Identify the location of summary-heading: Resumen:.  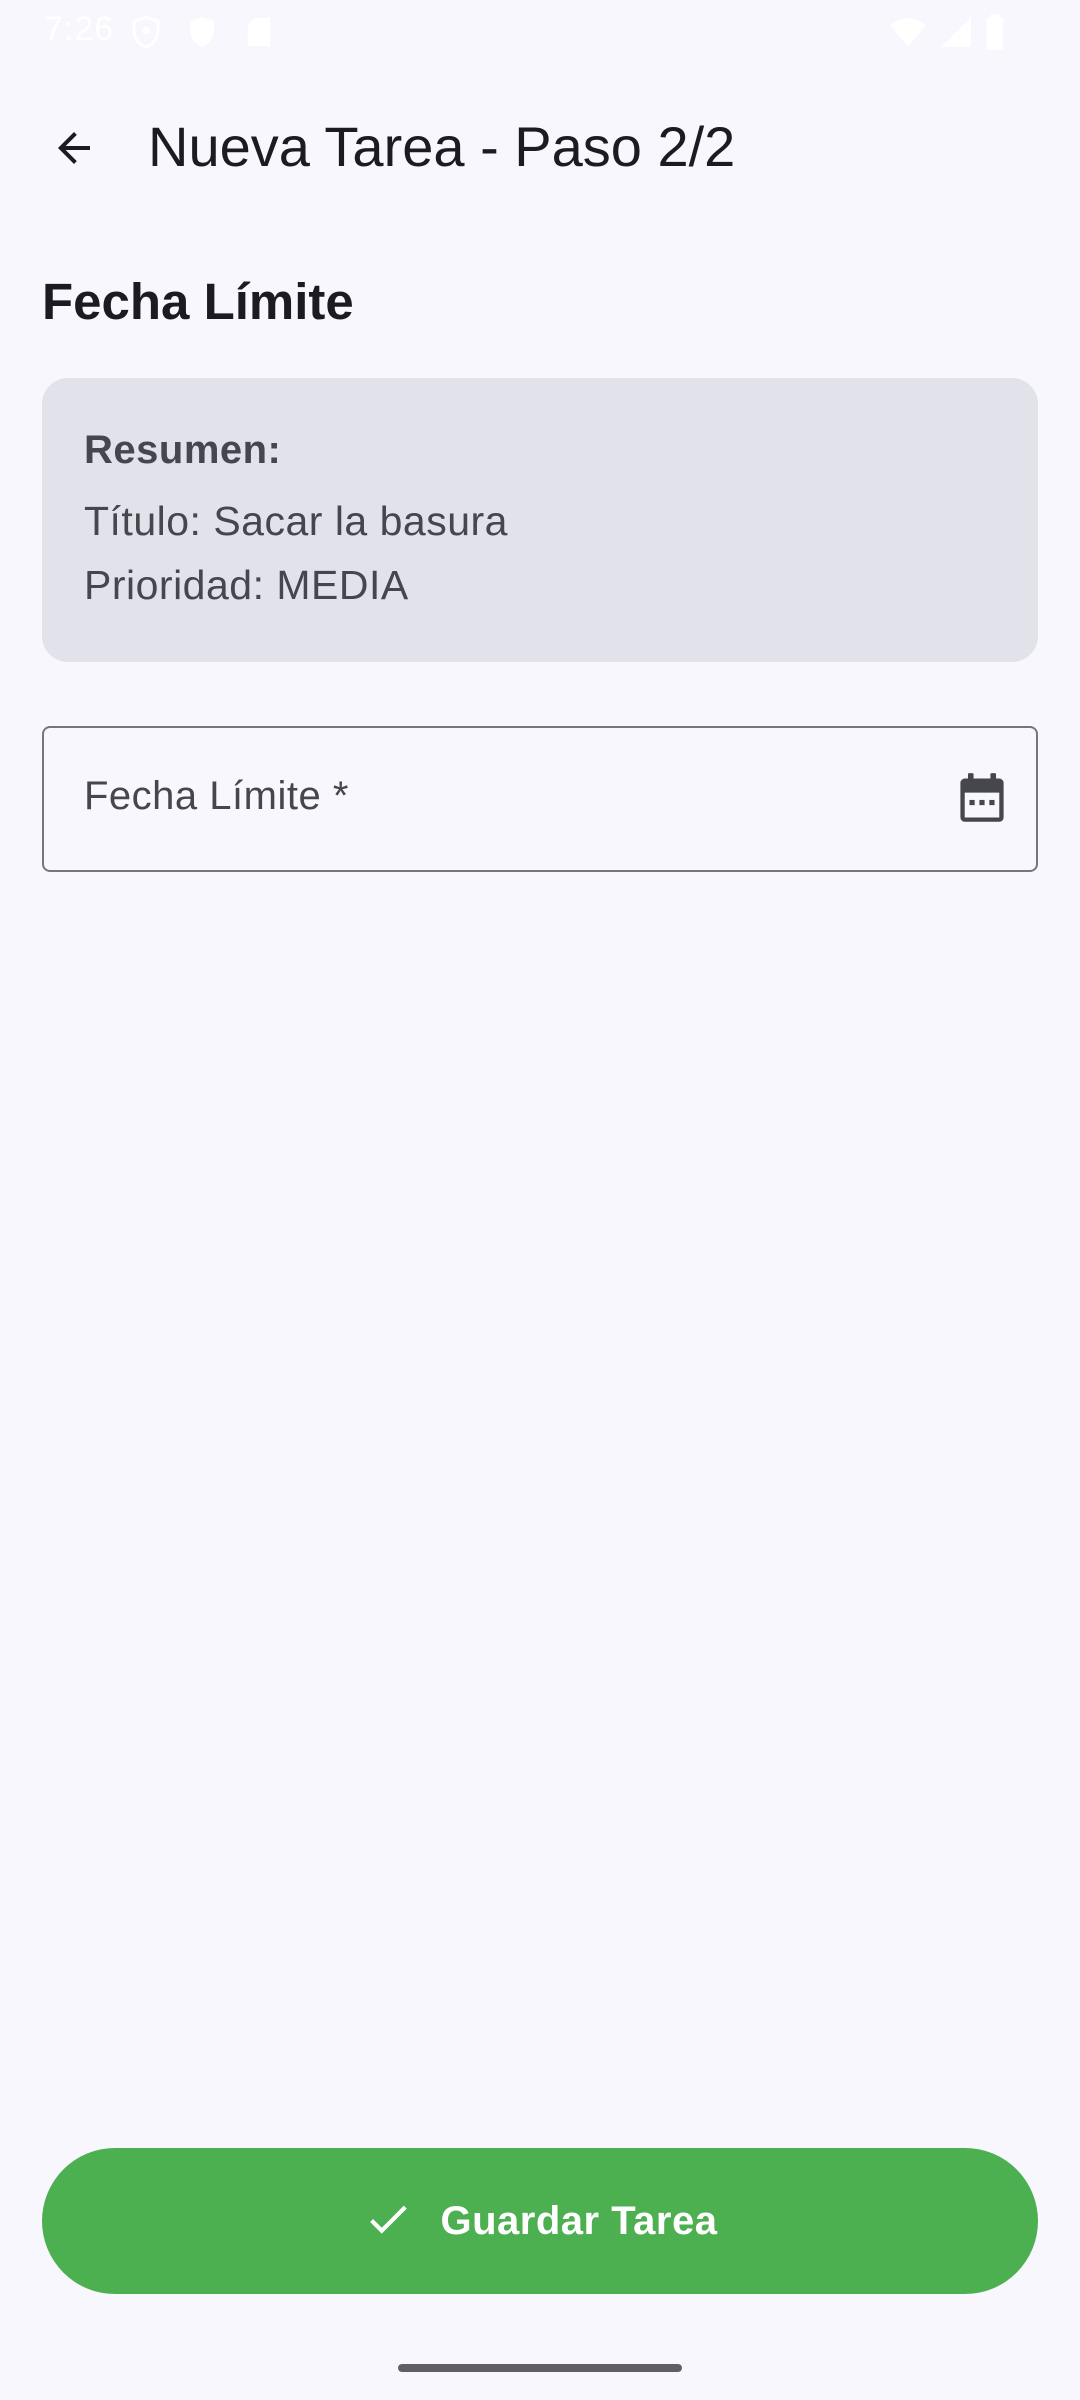
(183, 450).